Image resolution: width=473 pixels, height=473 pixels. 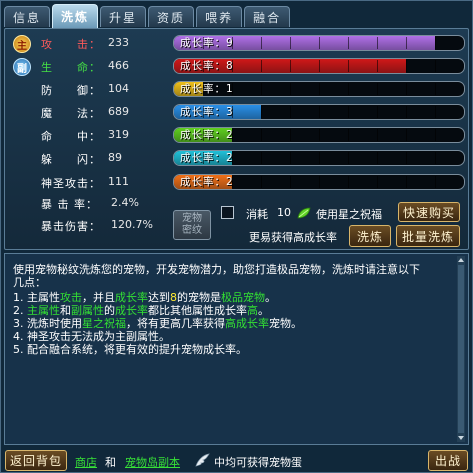 I want to click on stat-row: 副生 命： 466 成长率：8, so click(x=236, y=66).